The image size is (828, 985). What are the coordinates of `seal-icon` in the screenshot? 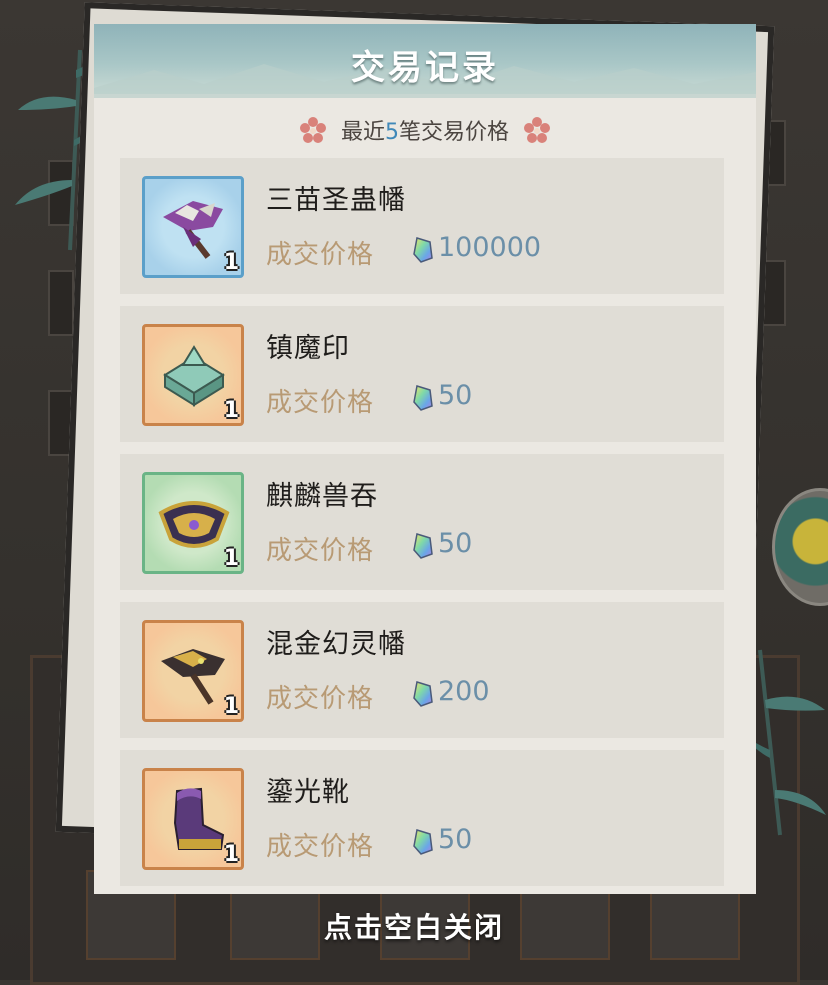 It's located at (194, 376).